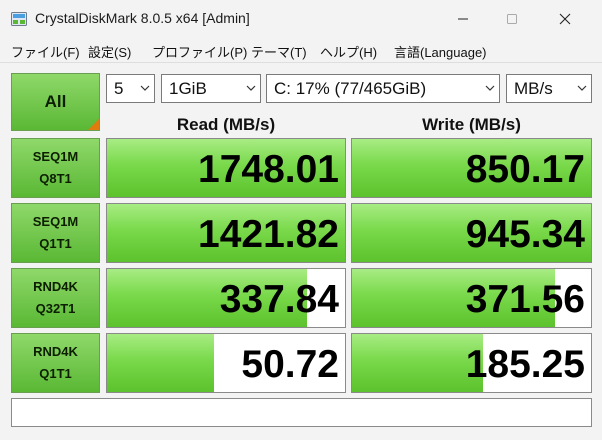 The height and width of the screenshot is (440, 602). Describe the element at coordinates (290, 364) in the screenshot. I see `read-value: 50.72` at that location.